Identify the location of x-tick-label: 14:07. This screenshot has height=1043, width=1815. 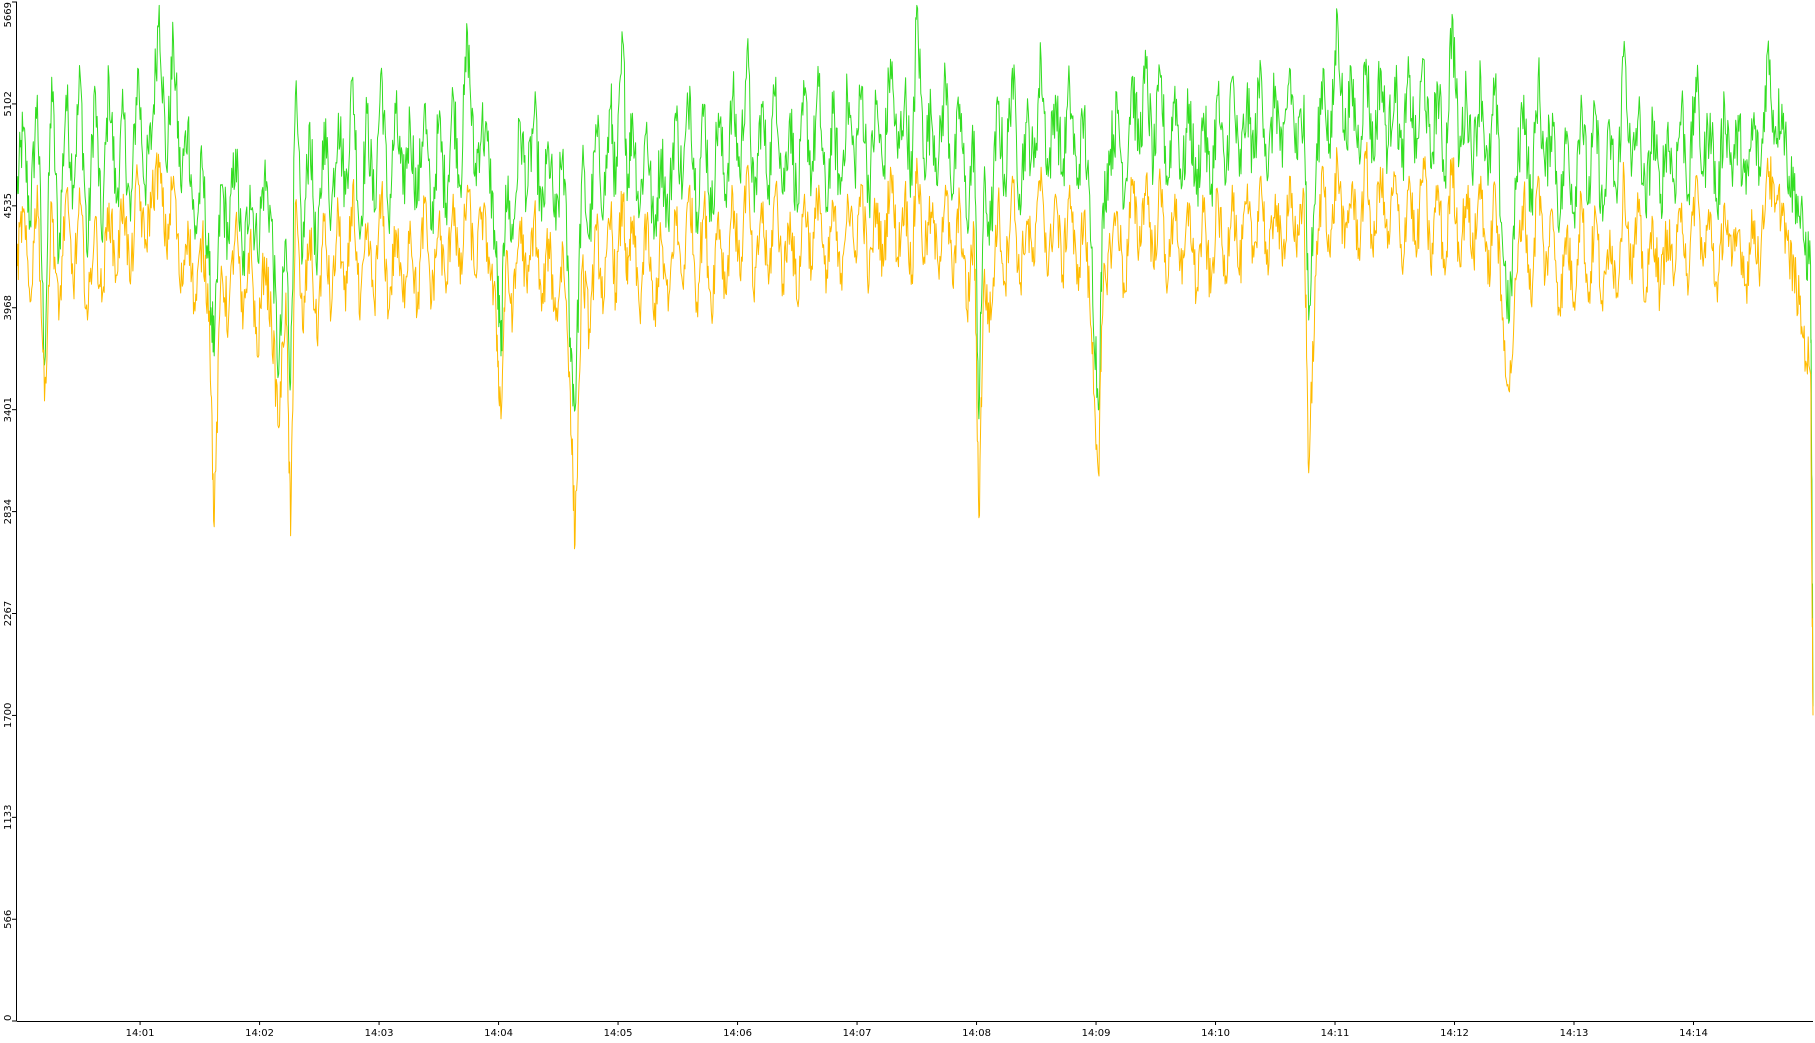
(857, 1033).